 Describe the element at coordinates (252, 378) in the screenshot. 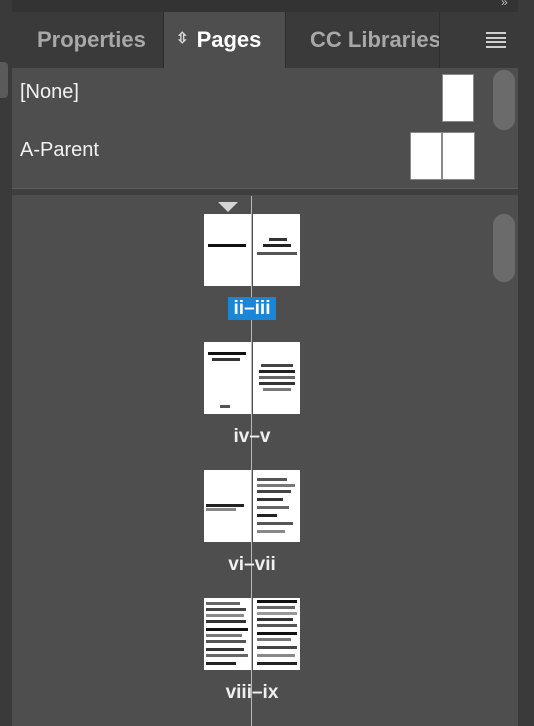

I see `spread-thumbnail-iv-v` at that location.